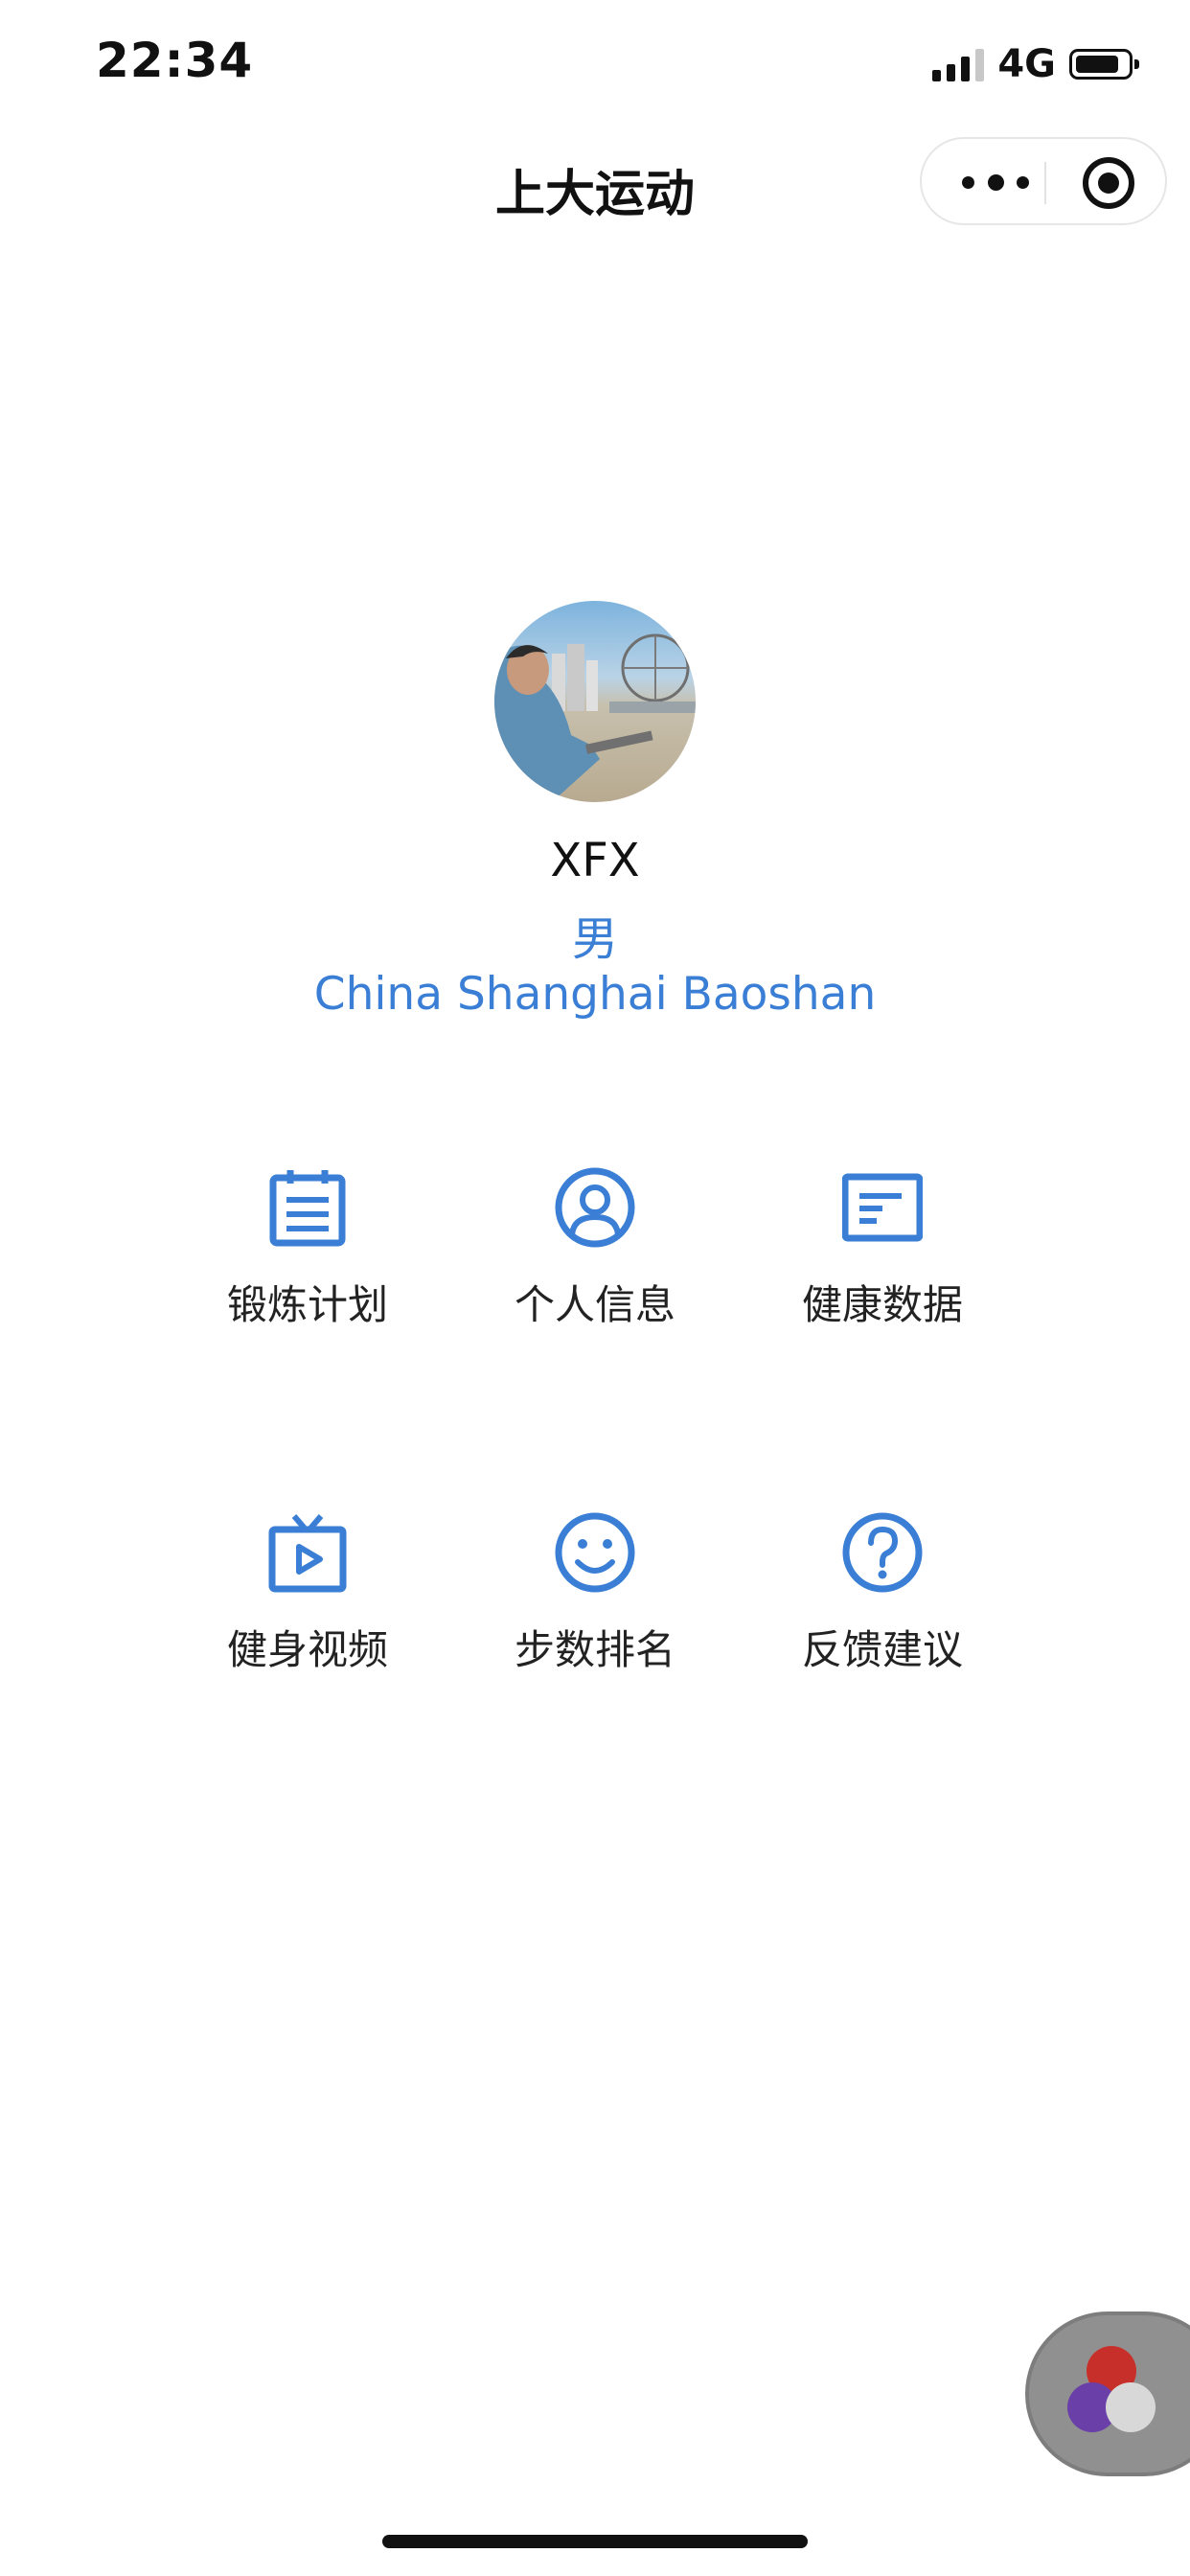 The width and height of the screenshot is (1190, 2576). What do you see at coordinates (595, 994) in the screenshot?
I see `user-location: China Shanghai Baoshan` at bounding box center [595, 994].